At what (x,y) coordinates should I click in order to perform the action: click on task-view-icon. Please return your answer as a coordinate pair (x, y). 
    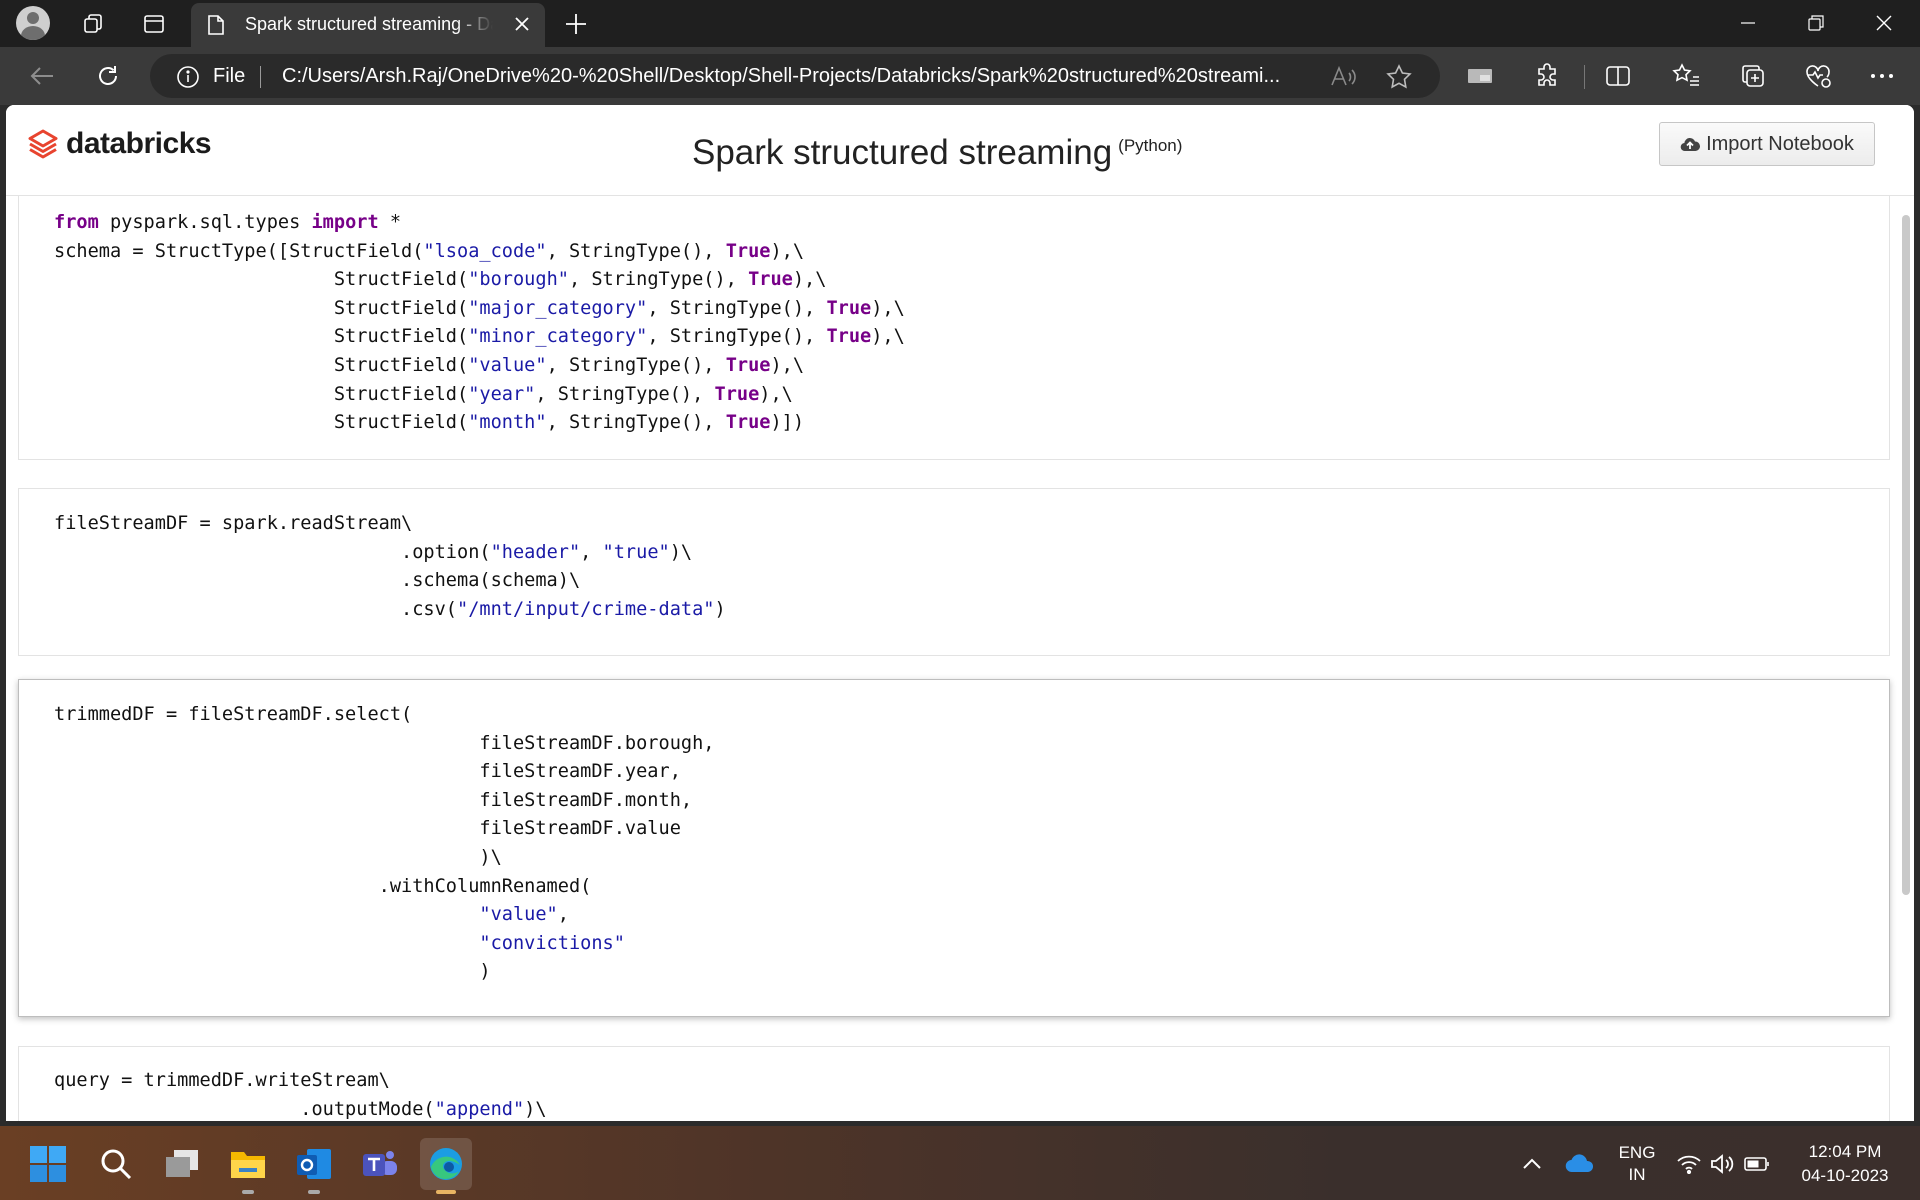
    Looking at the image, I should click on (182, 1164).